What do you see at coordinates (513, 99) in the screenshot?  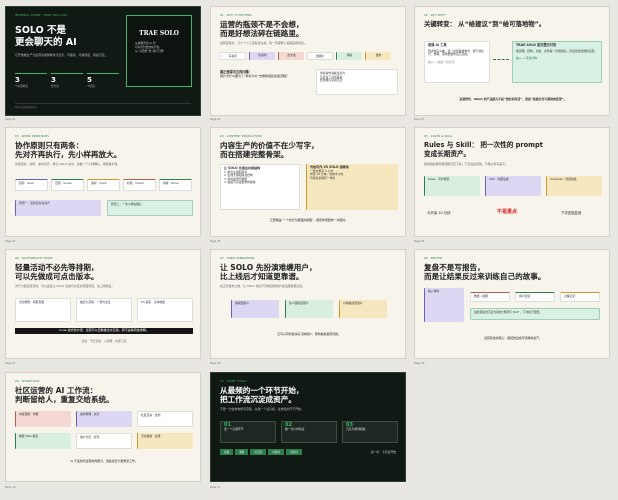 I see `slide-conclusion: 运营角色：SOLO 的产品能力不是“更好的对话”，而是“直接交付可落地的结果”。` at bounding box center [513, 99].